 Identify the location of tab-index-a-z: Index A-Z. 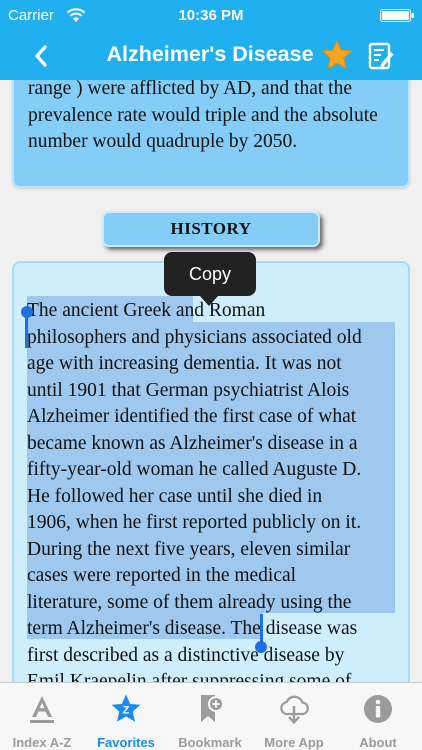
(42, 716).